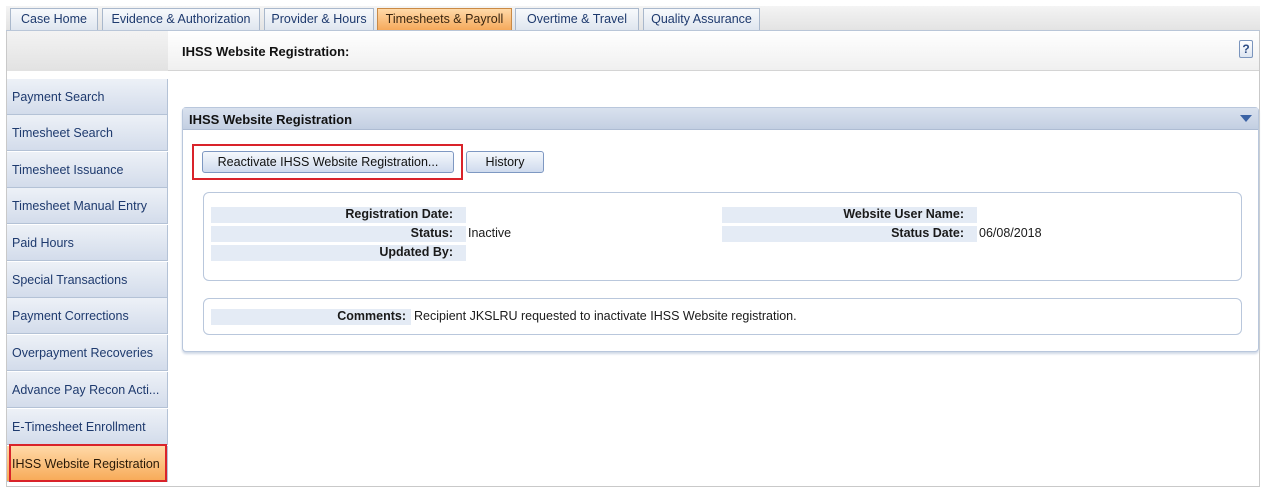  I want to click on sidebar-item-timesheet-issuance: Timesheet Issuance, so click(87, 170).